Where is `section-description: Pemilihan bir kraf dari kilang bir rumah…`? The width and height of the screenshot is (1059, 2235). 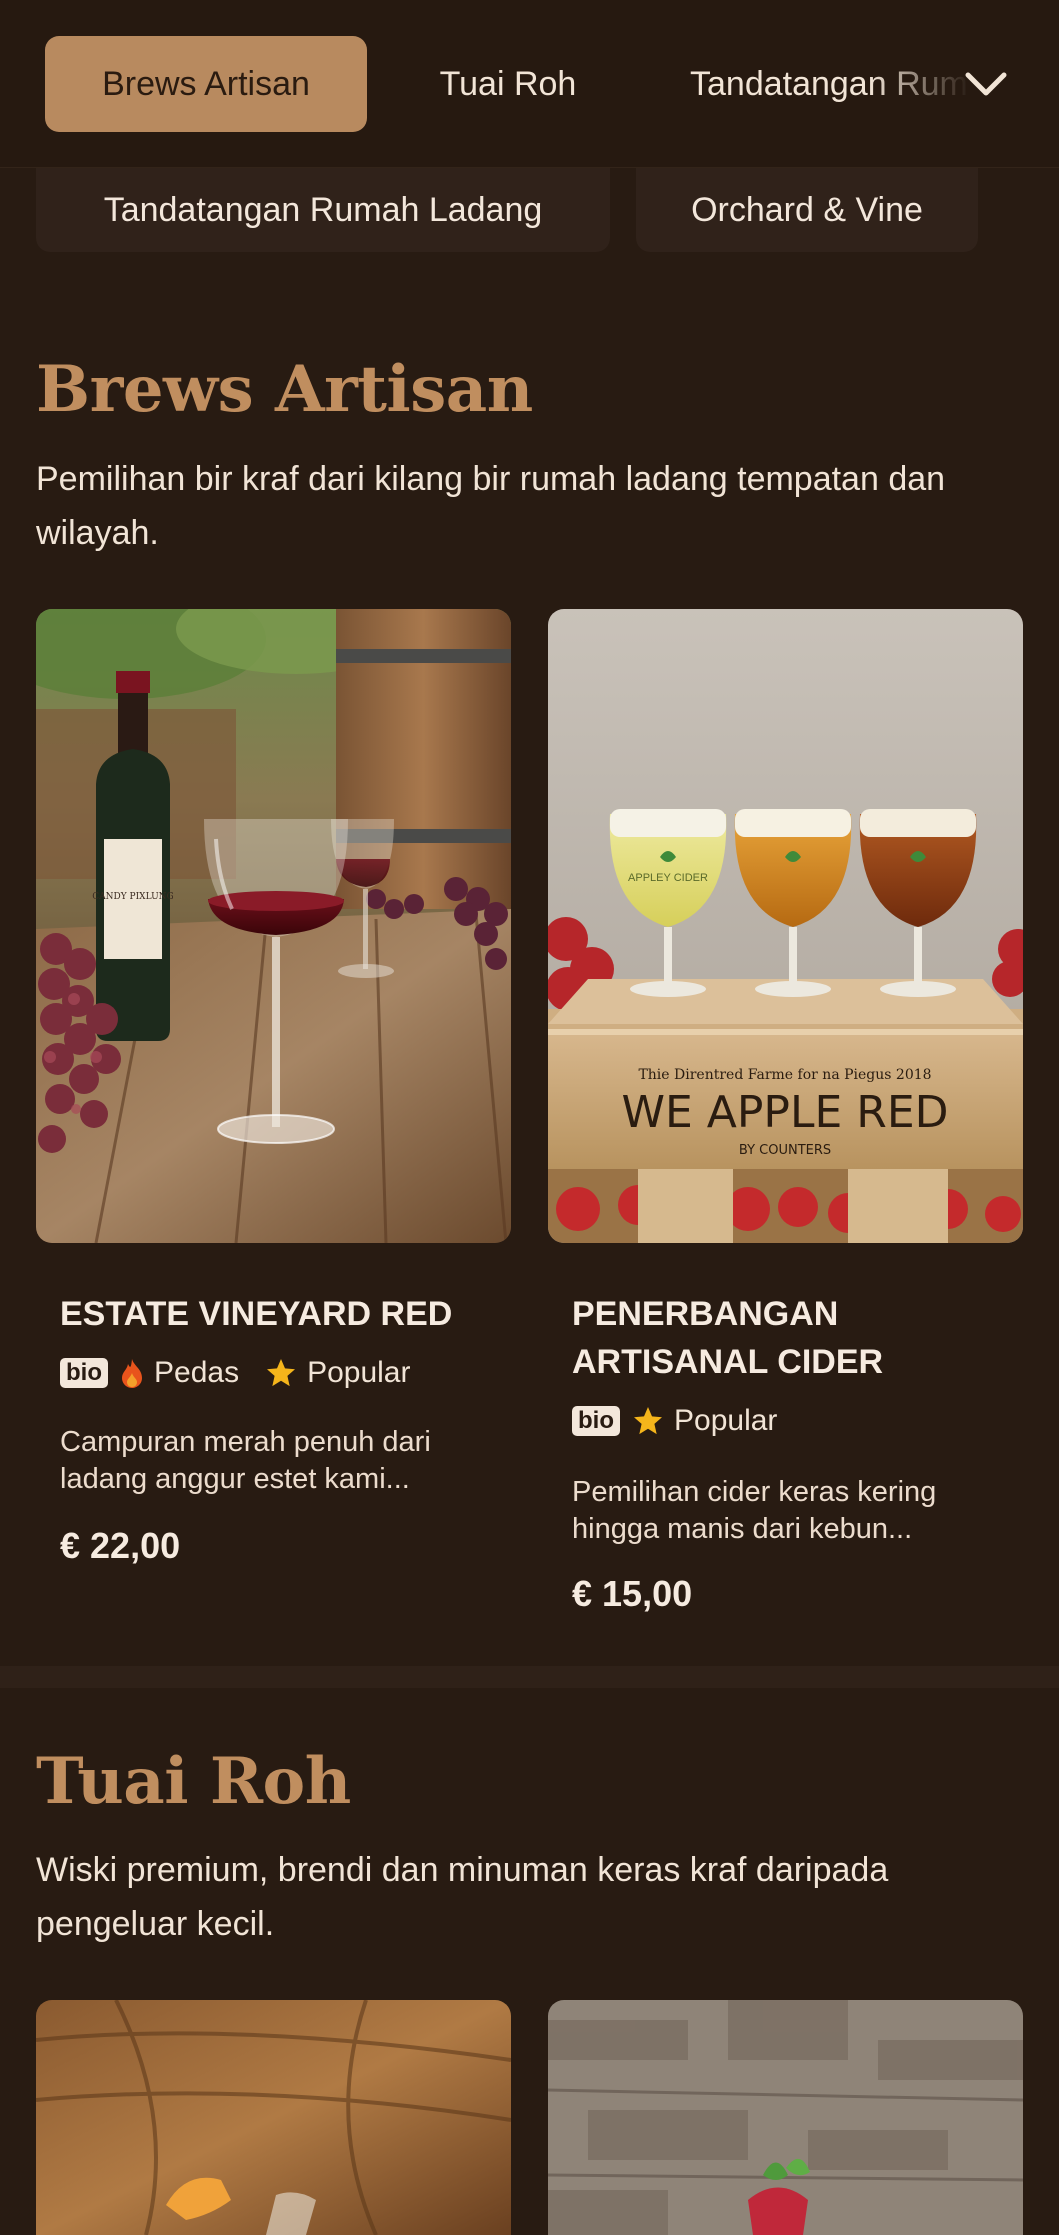
section-description: Pemilihan bir kraf dari kilang bir rumah… is located at coordinates (491, 506).